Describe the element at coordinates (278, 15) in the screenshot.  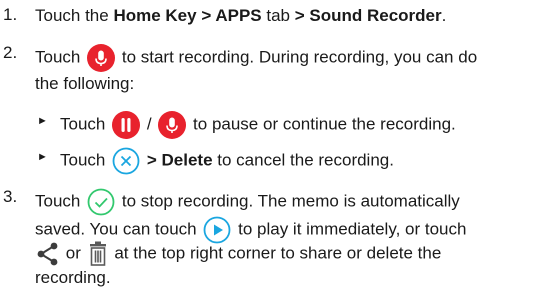
I see `step-1-c: tab` at that location.